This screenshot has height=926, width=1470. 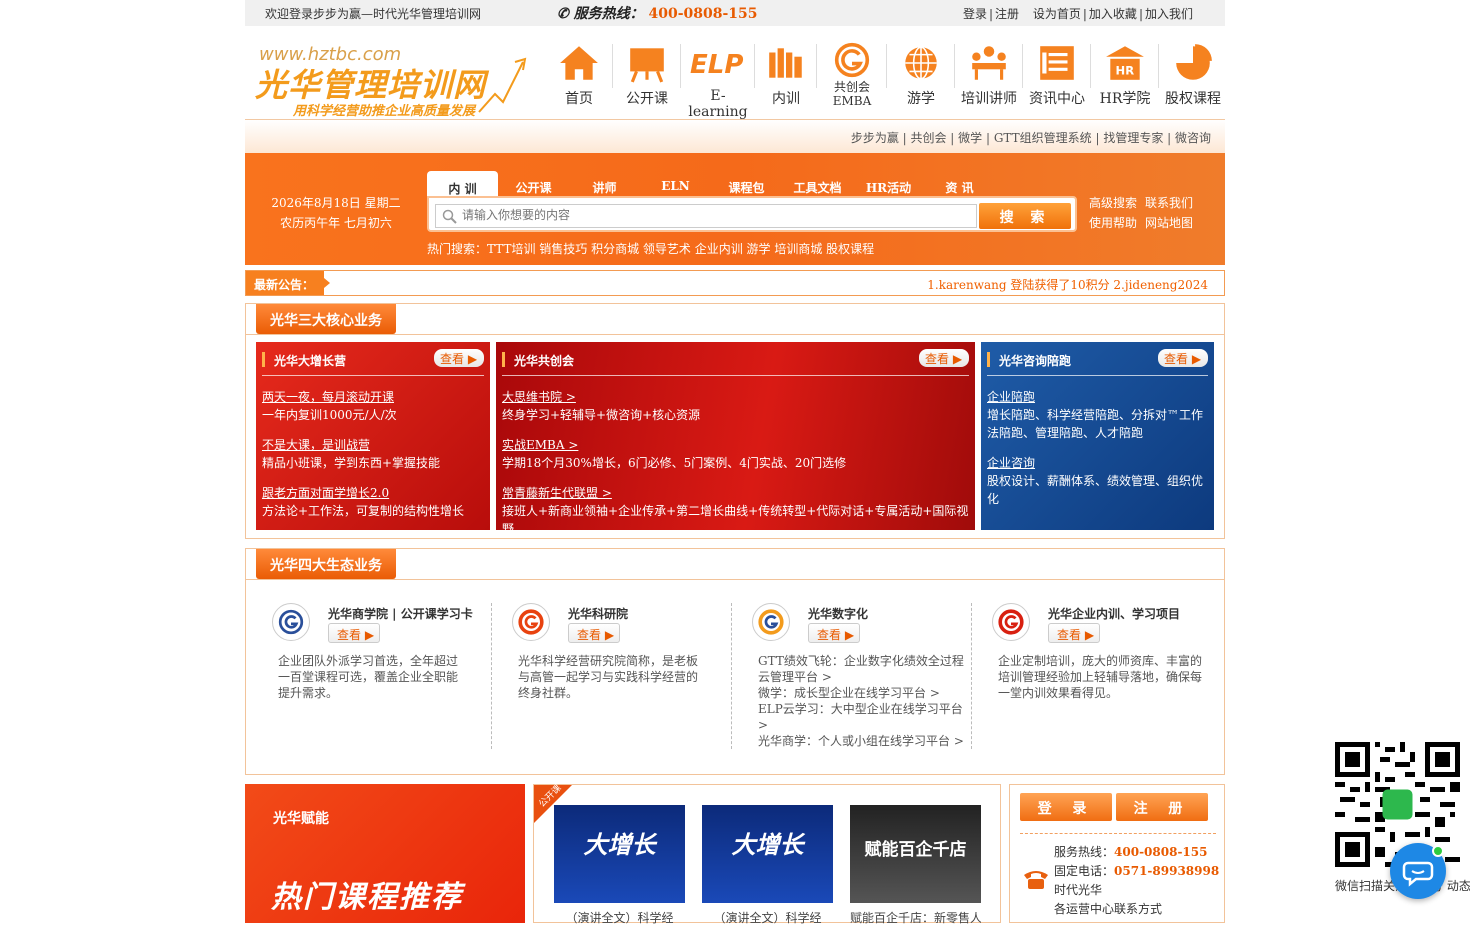 I want to click on nav-public-course: 公开课, so click(x=647, y=81).